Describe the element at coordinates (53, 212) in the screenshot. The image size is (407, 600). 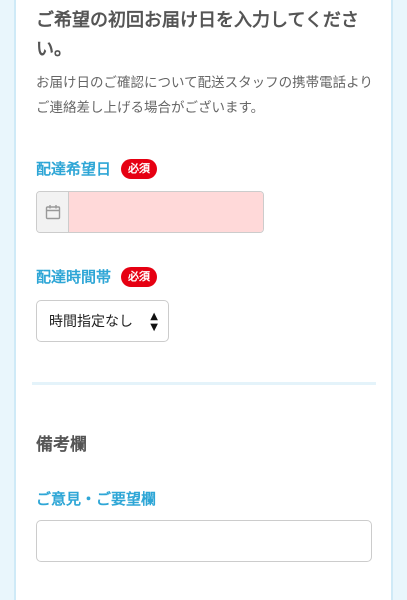
I see `calendar-icon` at that location.